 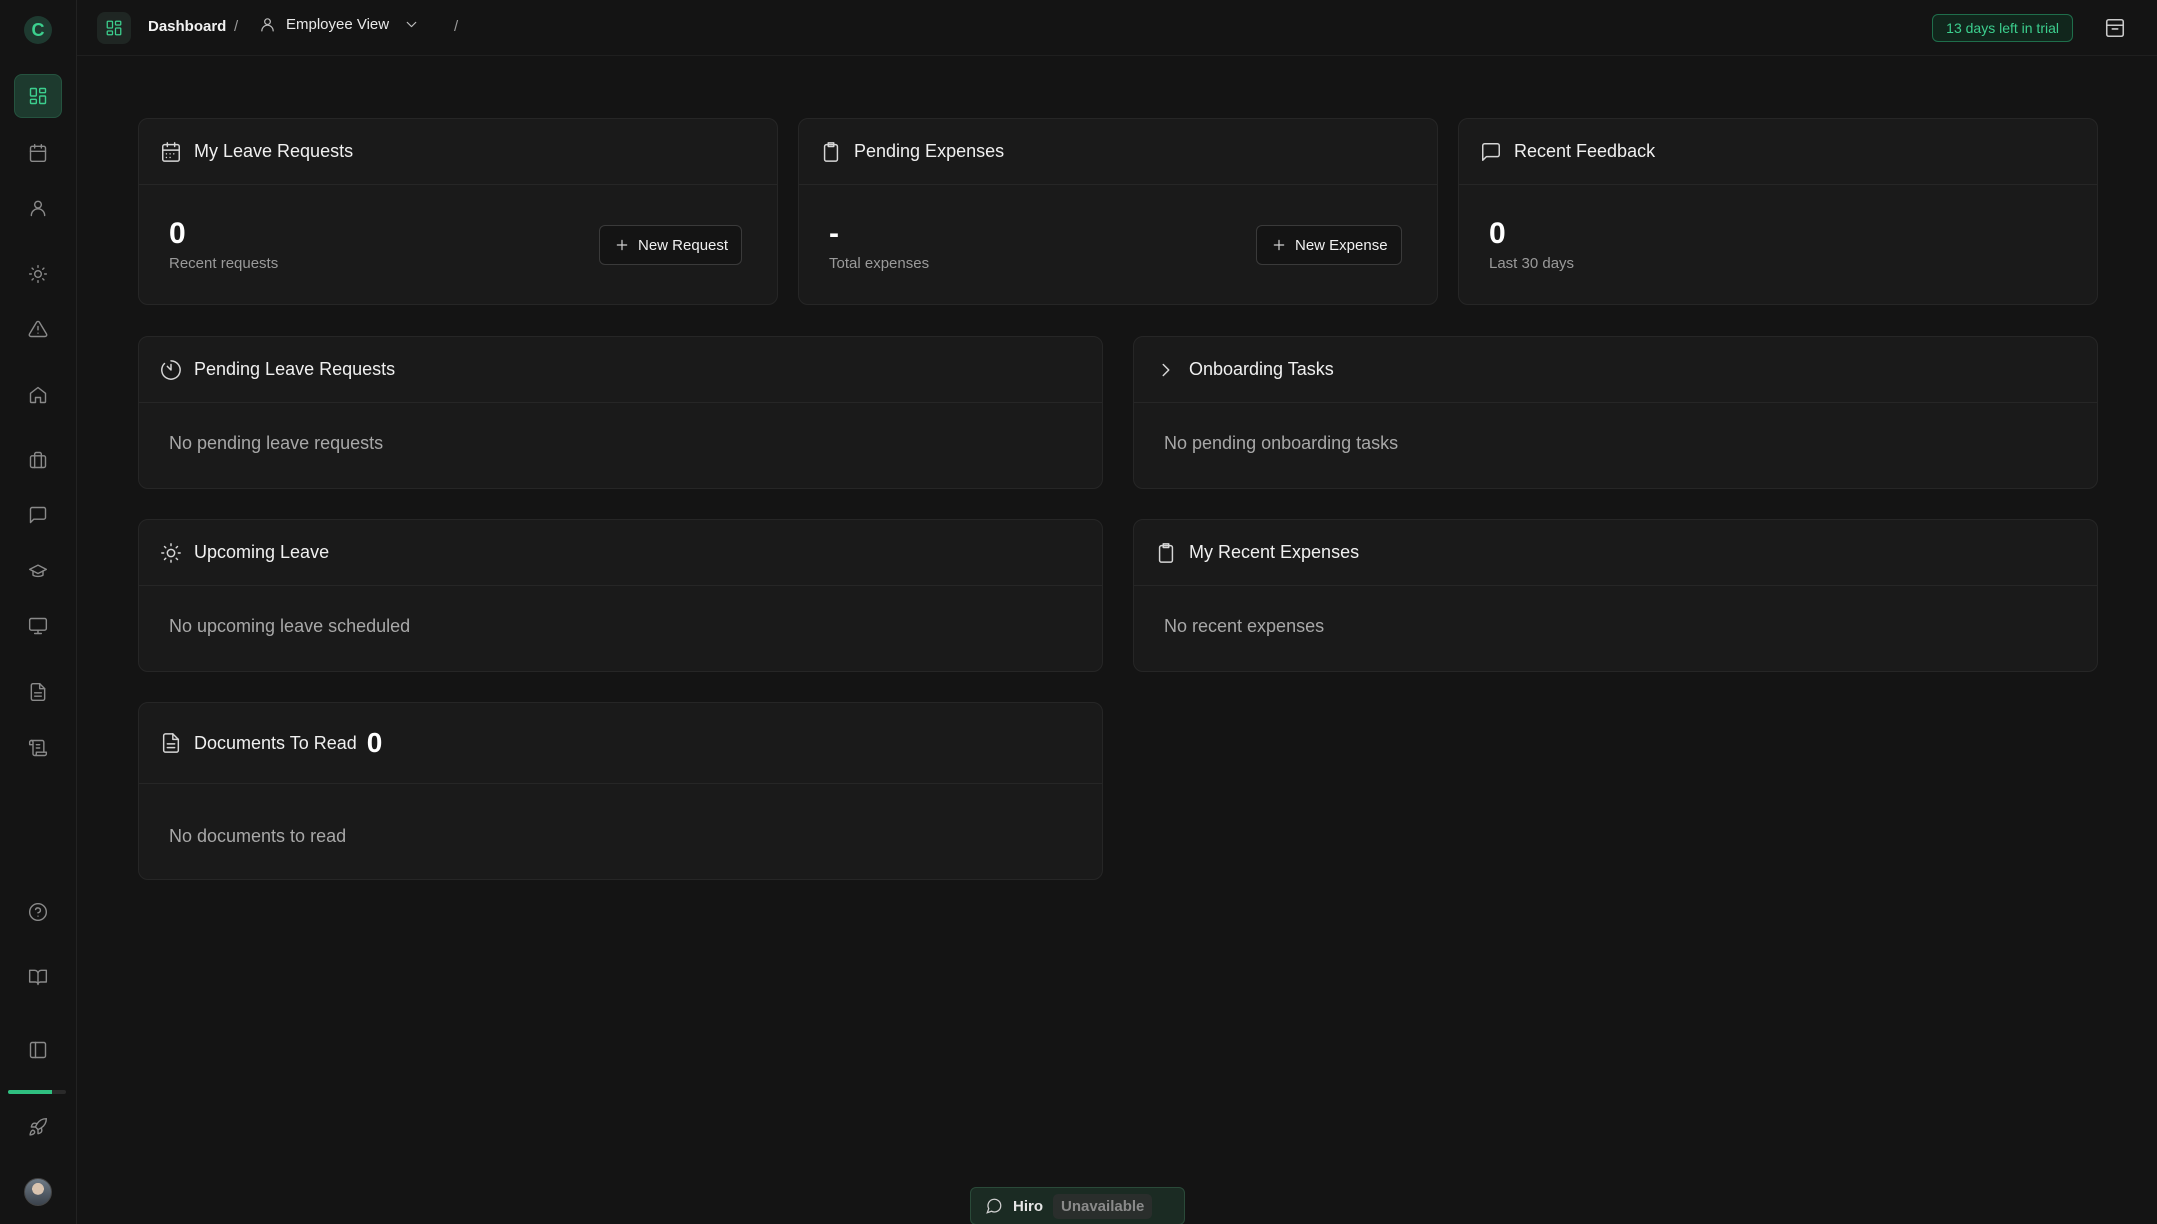 What do you see at coordinates (258, 836) in the screenshot?
I see `empty-state: No documents to read` at bounding box center [258, 836].